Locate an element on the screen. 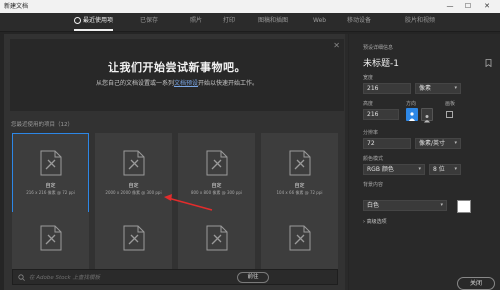  document-title: 未标题-1 is located at coordinates (381, 62).